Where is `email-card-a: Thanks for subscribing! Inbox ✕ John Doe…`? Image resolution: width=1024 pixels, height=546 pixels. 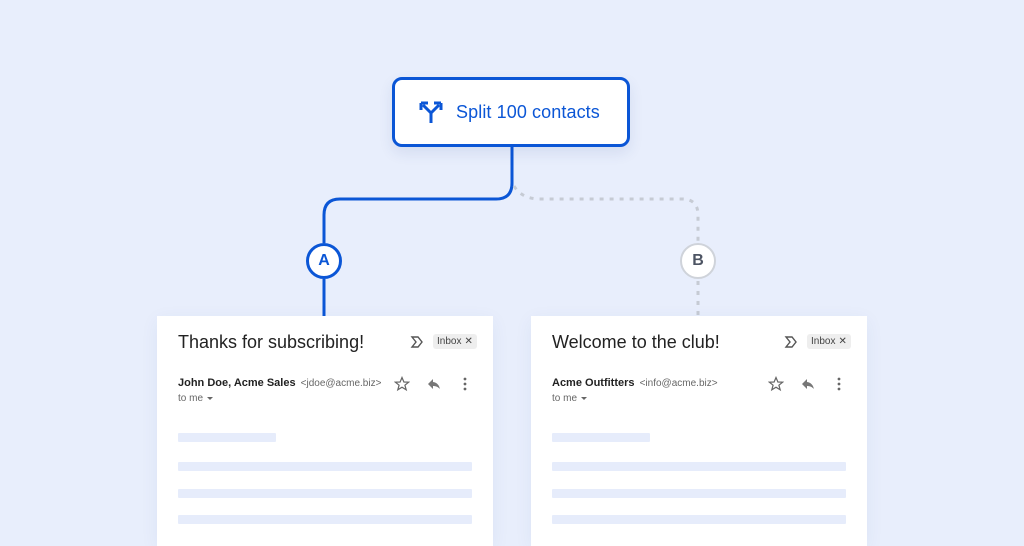
email-card-a: Thanks for subscribing! Inbox ✕ John Doe… is located at coordinates (325, 431).